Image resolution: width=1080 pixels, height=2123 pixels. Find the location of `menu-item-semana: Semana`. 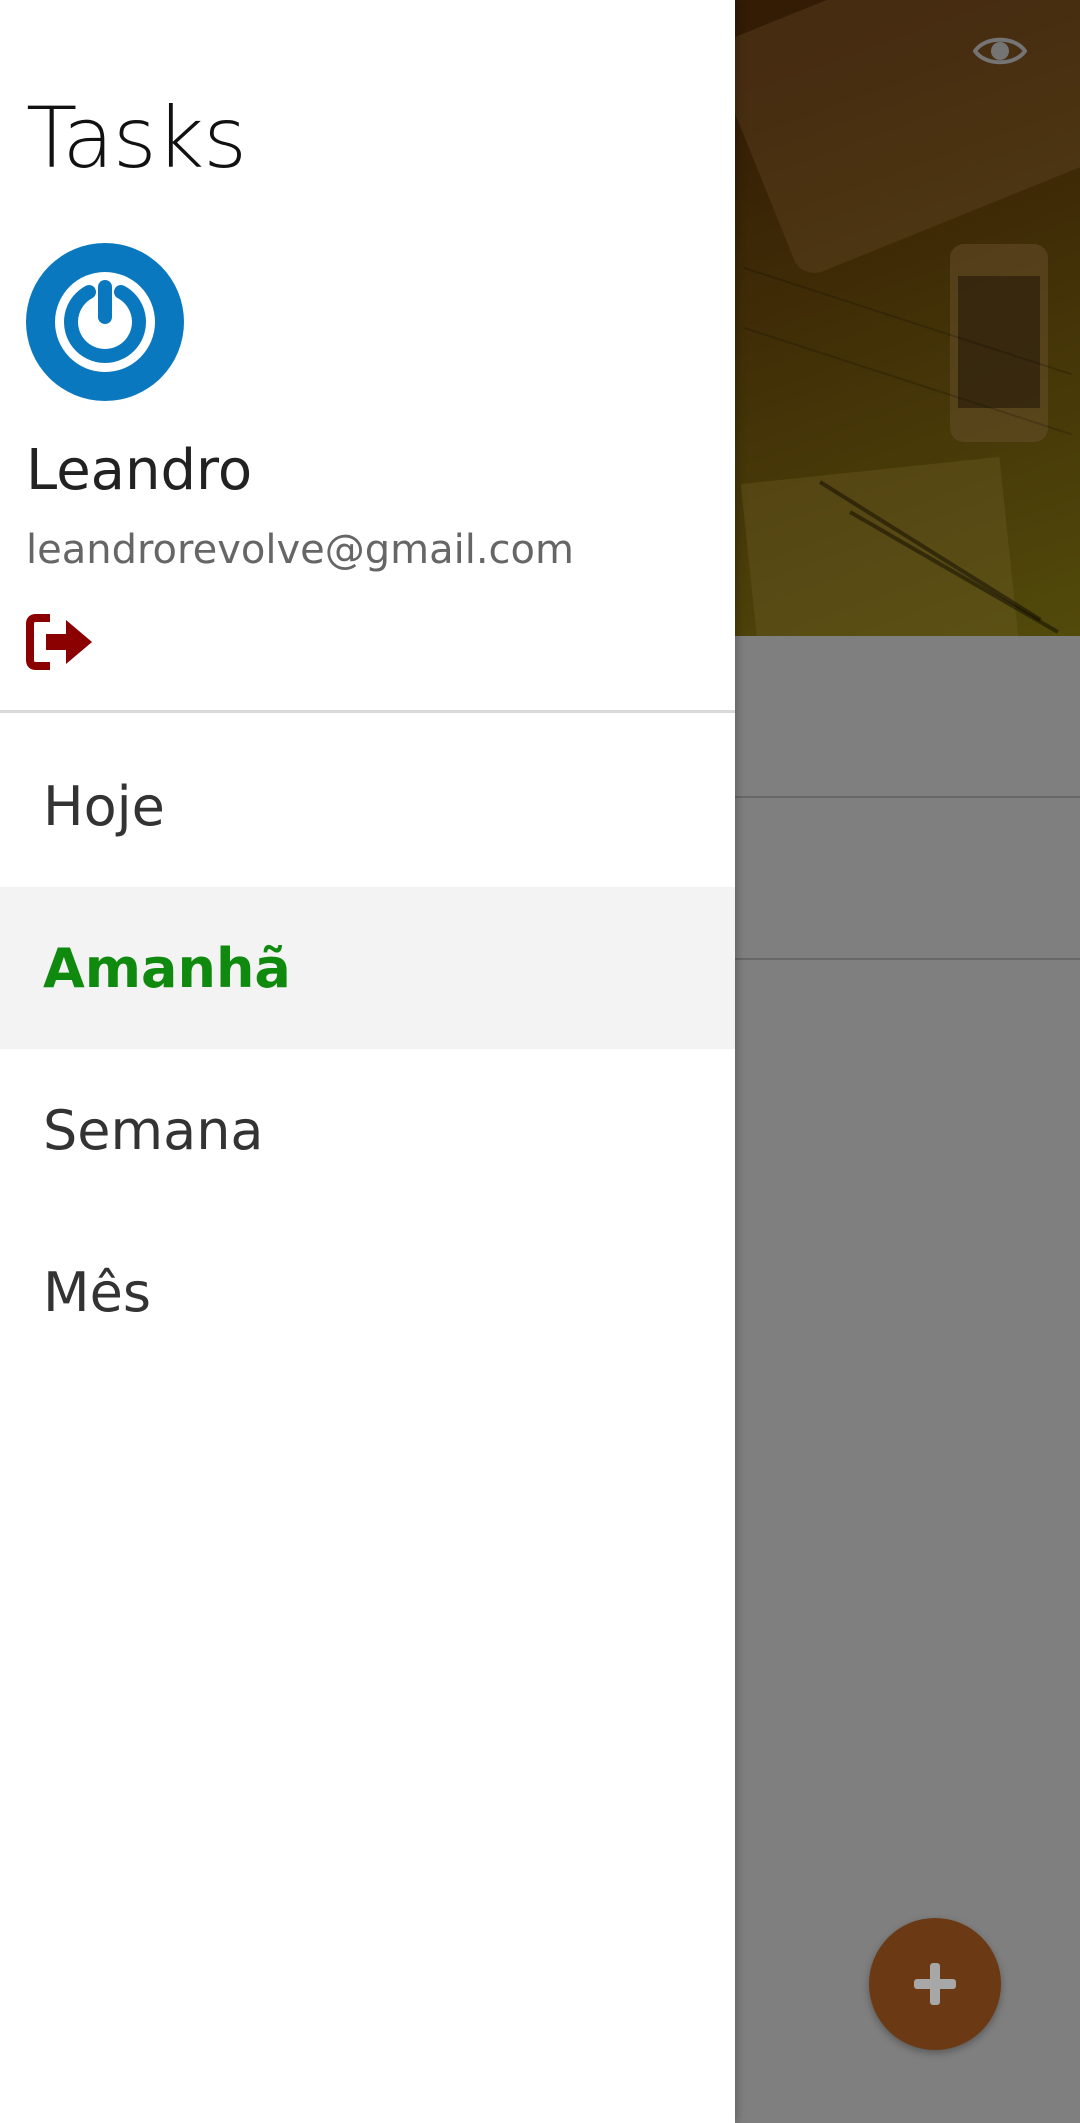

menu-item-semana: Semana is located at coordinates (367, 1130).